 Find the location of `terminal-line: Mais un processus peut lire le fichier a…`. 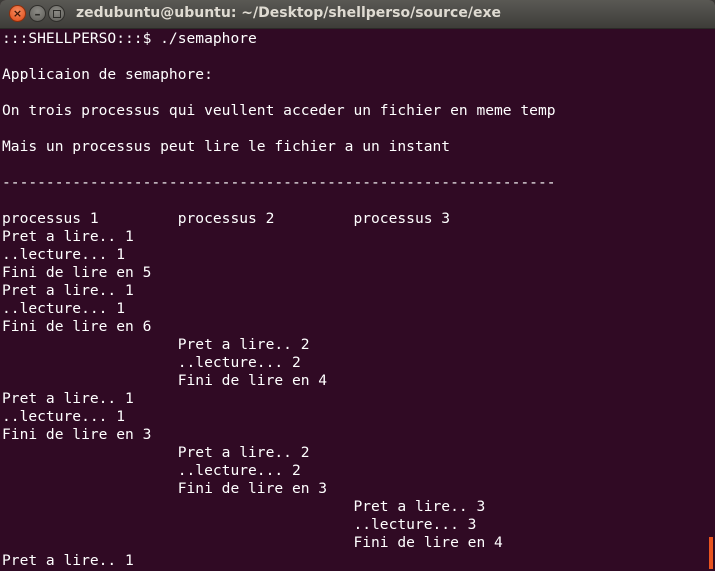

terminal-line: Mais un processus peut lire le fichier a… is located at coordinates (226, 146).